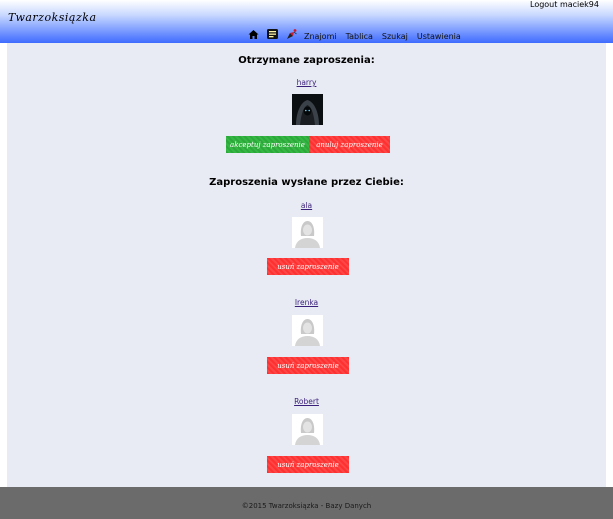  I want to click on main-nav: Znajomi Tablica Szukaj Ustawienia, so click(358, 34).